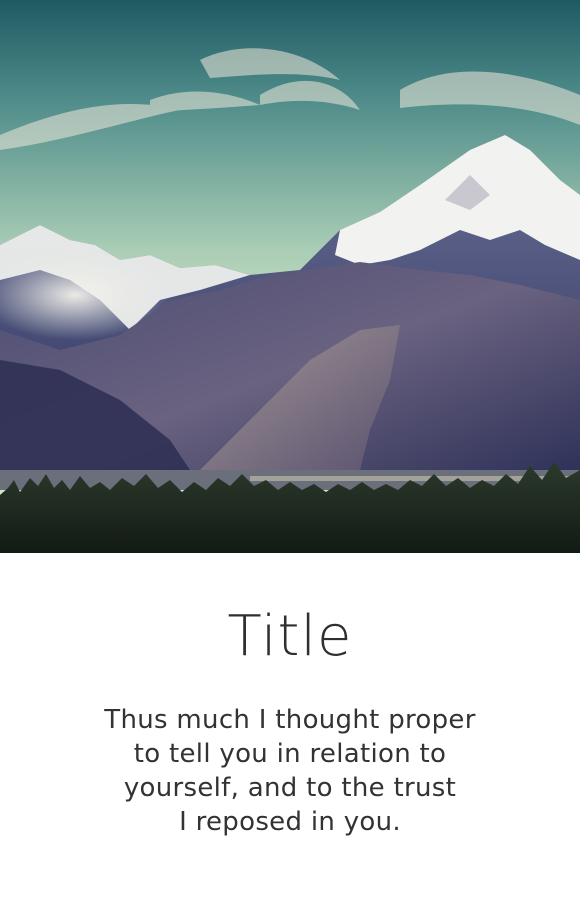 The width and height of the screenshot is (580, 897). I want to click on body-line: Thus much I thought proper, so click(290, 720).